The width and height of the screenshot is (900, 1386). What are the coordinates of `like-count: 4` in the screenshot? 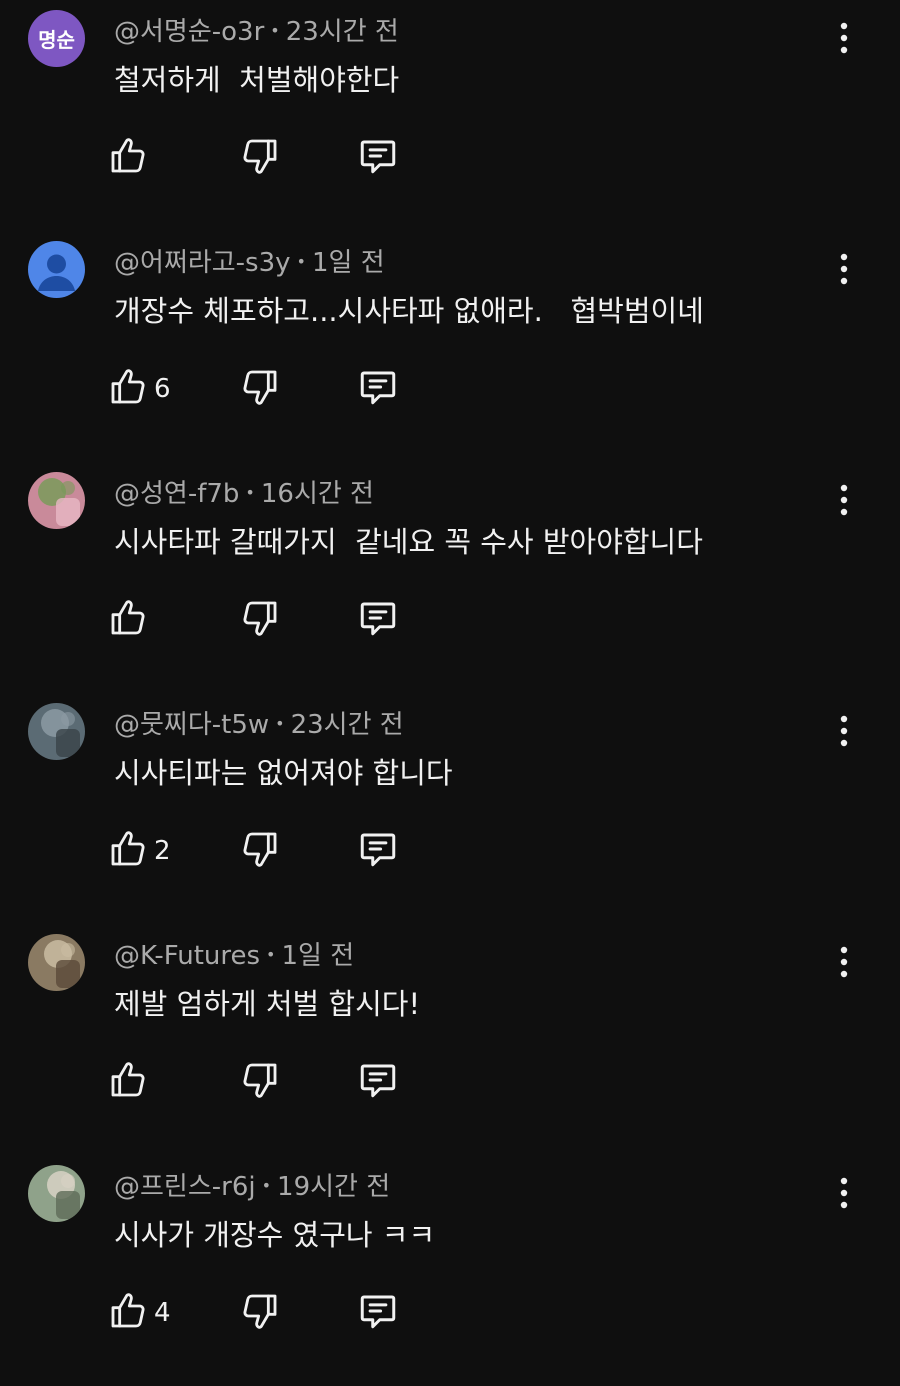 It's located at (162, 1313).